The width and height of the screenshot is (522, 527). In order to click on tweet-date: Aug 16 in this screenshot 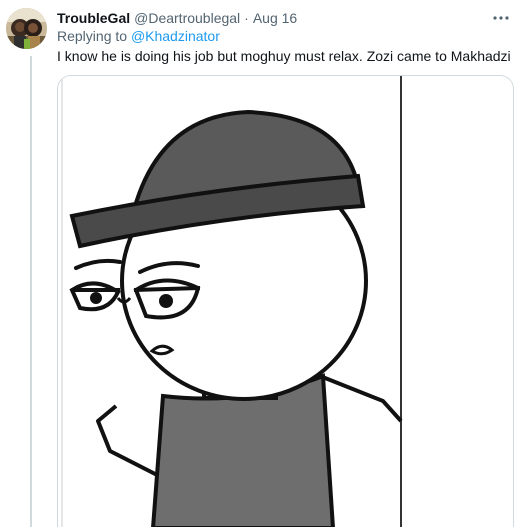, I will do `click(275, 18)`.